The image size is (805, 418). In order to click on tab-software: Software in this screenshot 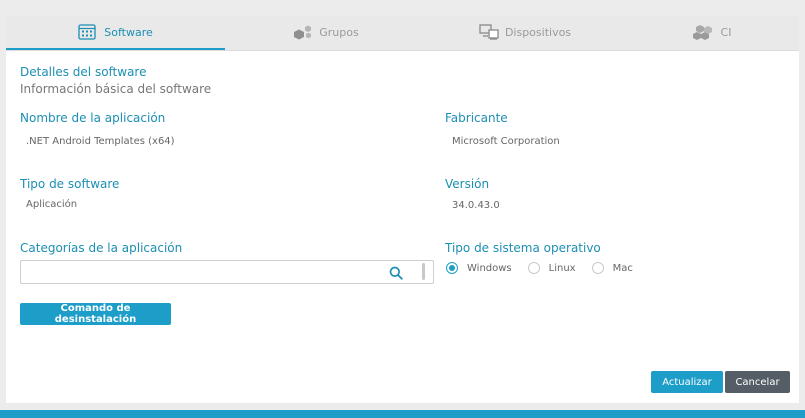, I will do `click(115, 33)`.